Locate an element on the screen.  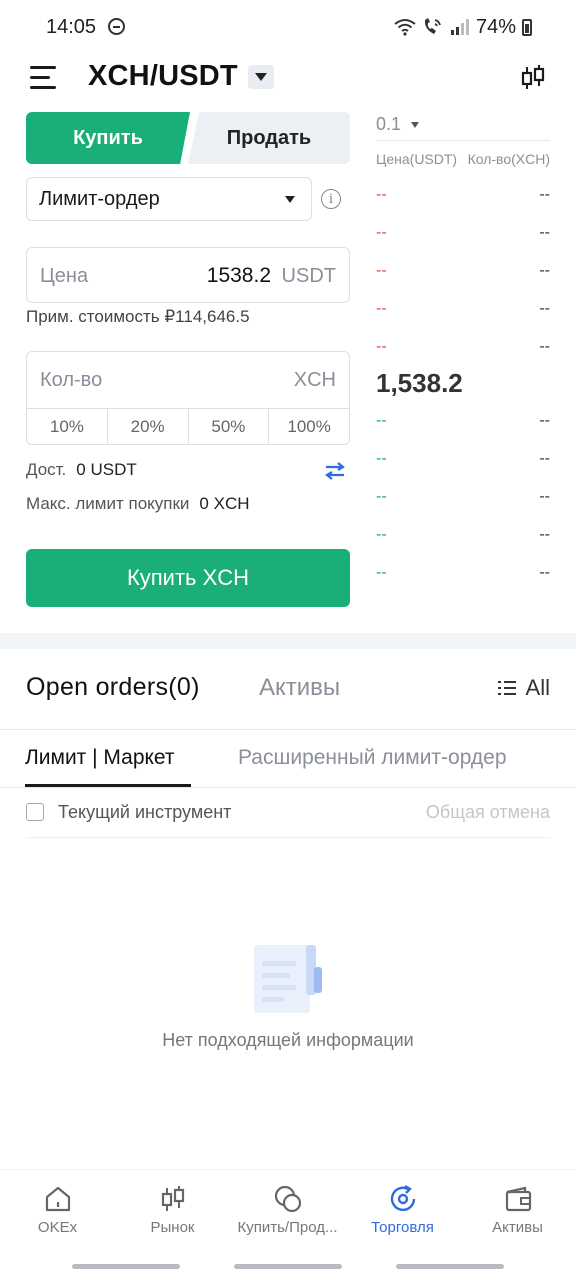
max-buy-value: 0 XCH is located at coordinates (224, 503).